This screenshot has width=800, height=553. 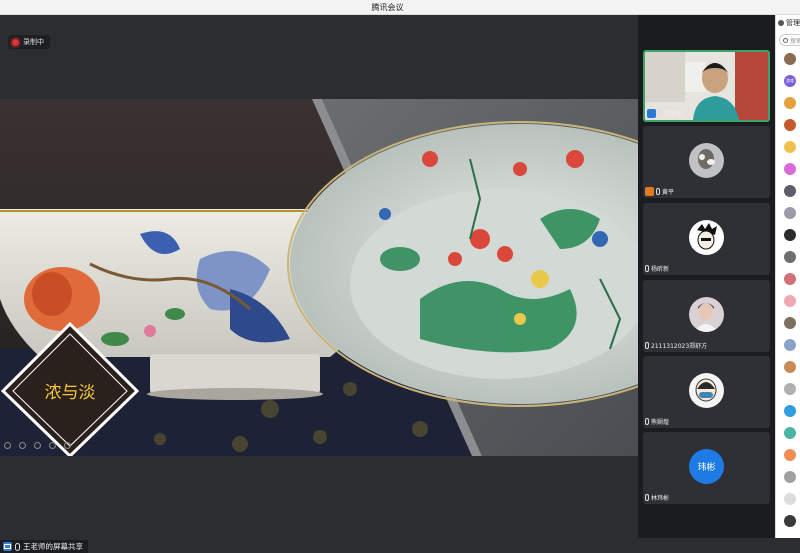 I want to click on slide-badge-text: 浓与淡, so click(x=70, y=393).